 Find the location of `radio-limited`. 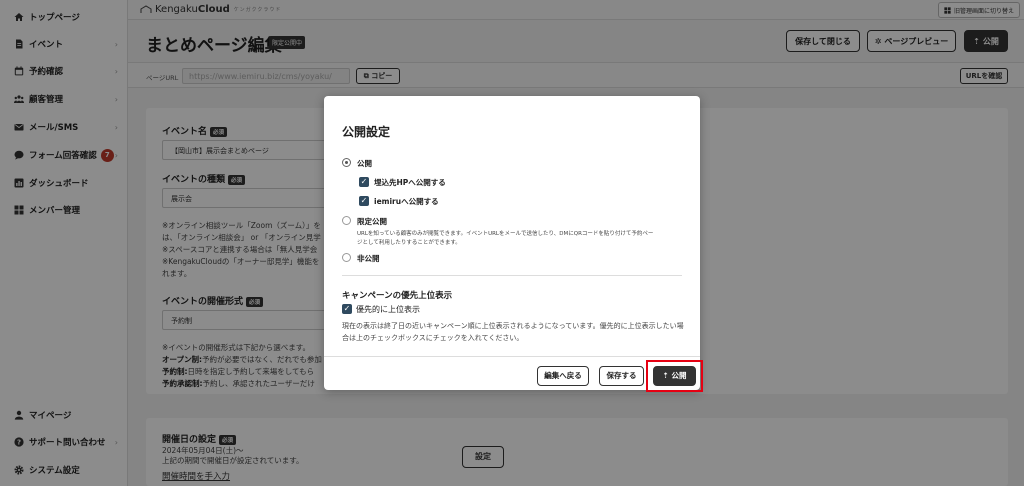

radio-limited is located at coordinates (346, 220).